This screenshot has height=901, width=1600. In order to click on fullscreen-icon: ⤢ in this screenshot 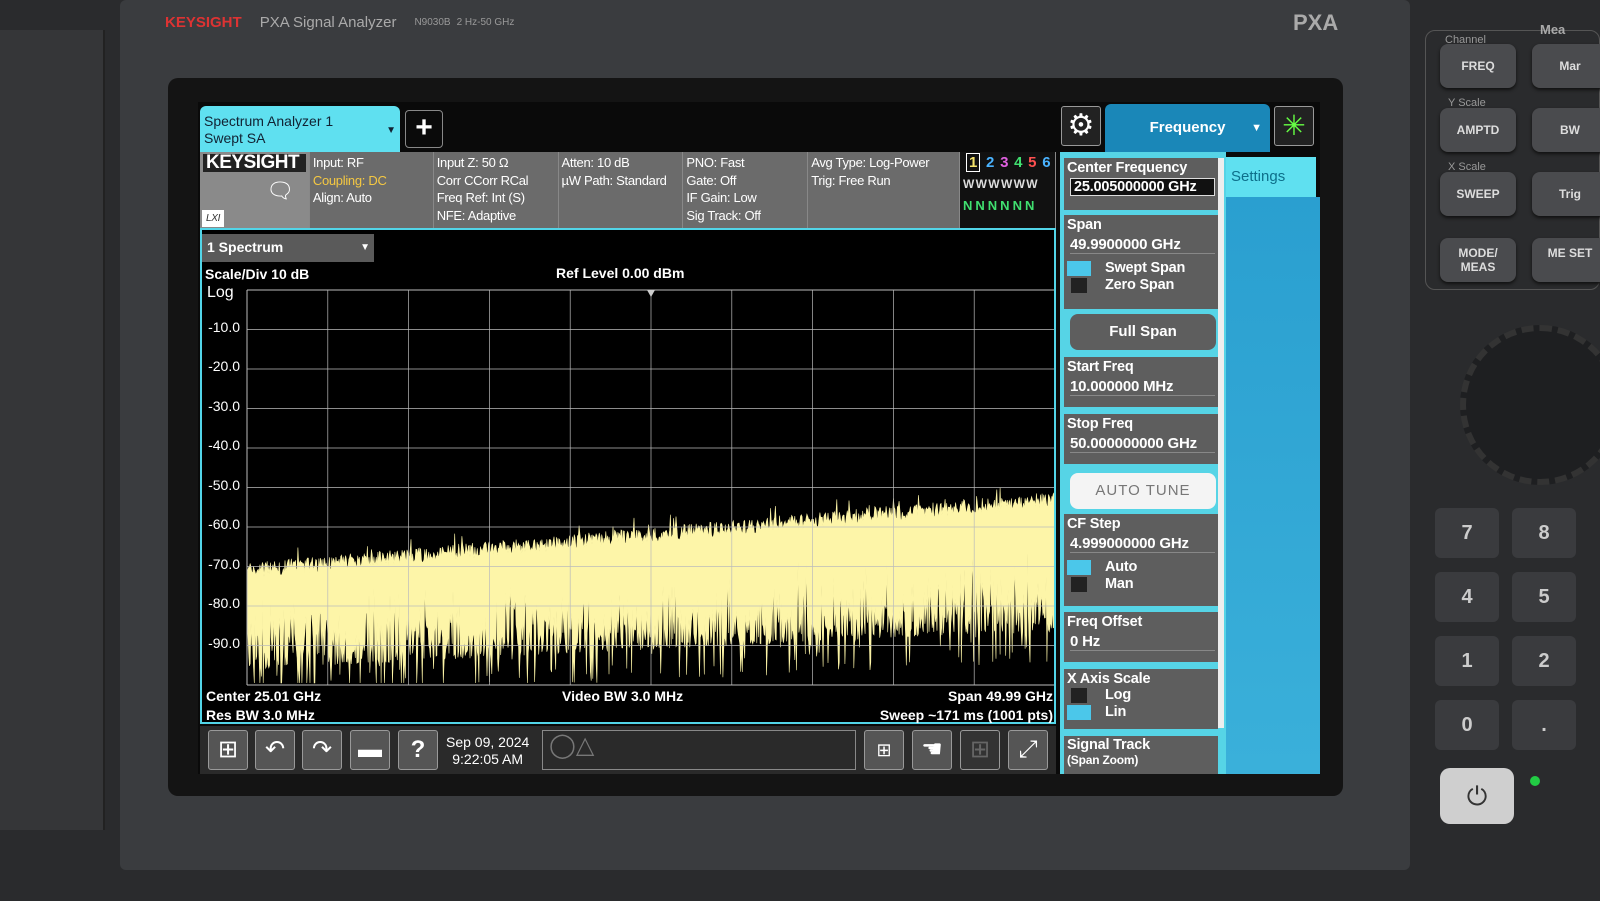, I will do `click(1028, 750)`.